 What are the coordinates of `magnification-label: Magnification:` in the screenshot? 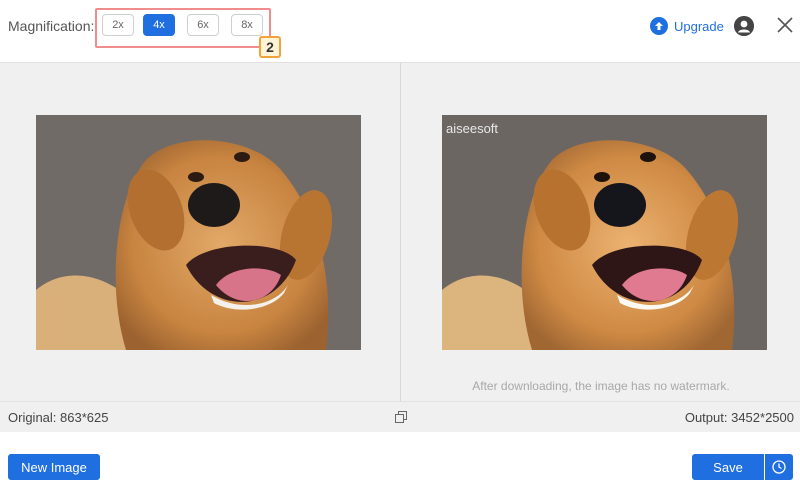 It's located at (51, 26).